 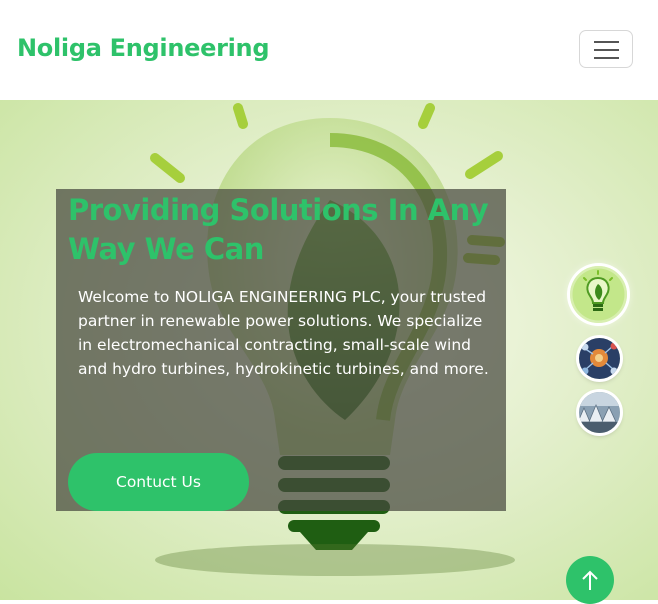 I want to click on menu-toggle-button, so click(x=606, y=49).